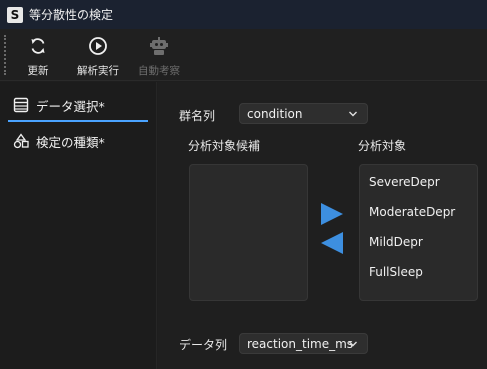 This screenshot has height=369, width=487. I want to click on data-column-label: データ列, so click(203, 345).